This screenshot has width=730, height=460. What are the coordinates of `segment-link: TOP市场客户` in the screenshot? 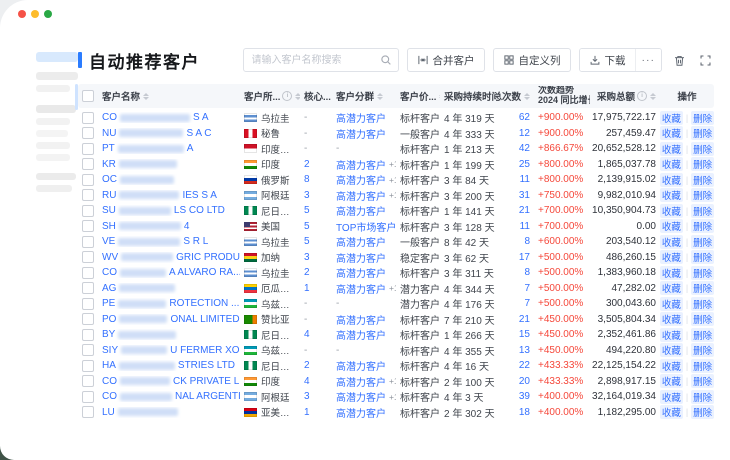 It's located at (366, 226).